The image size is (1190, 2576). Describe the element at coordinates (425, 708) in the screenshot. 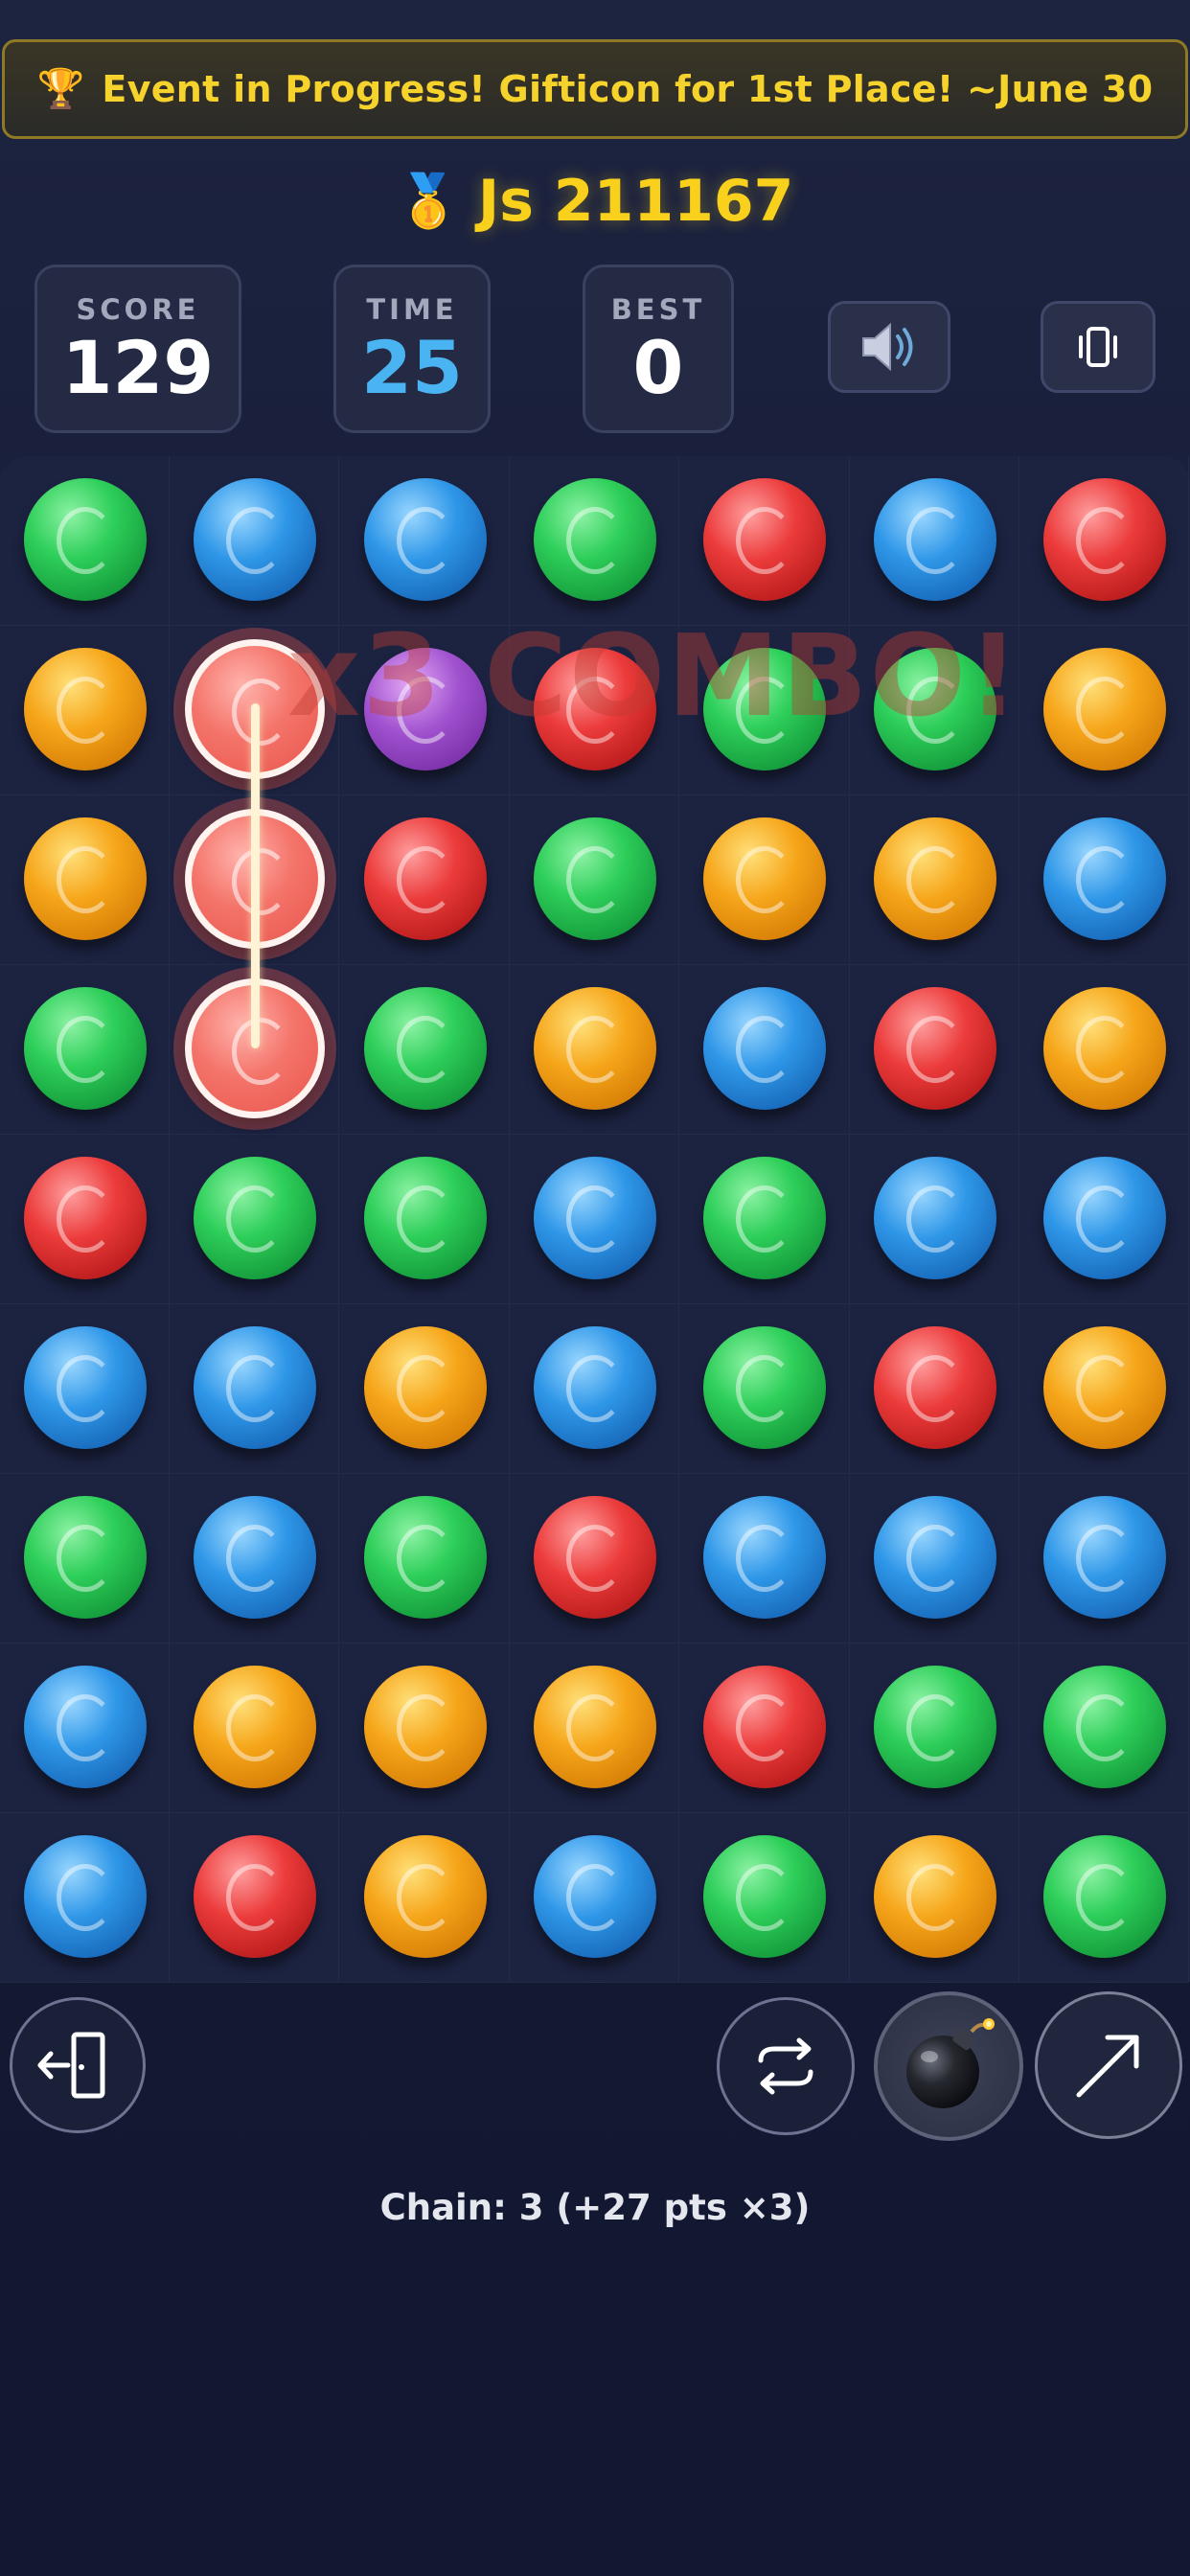

I see `ball-purple` at that location.